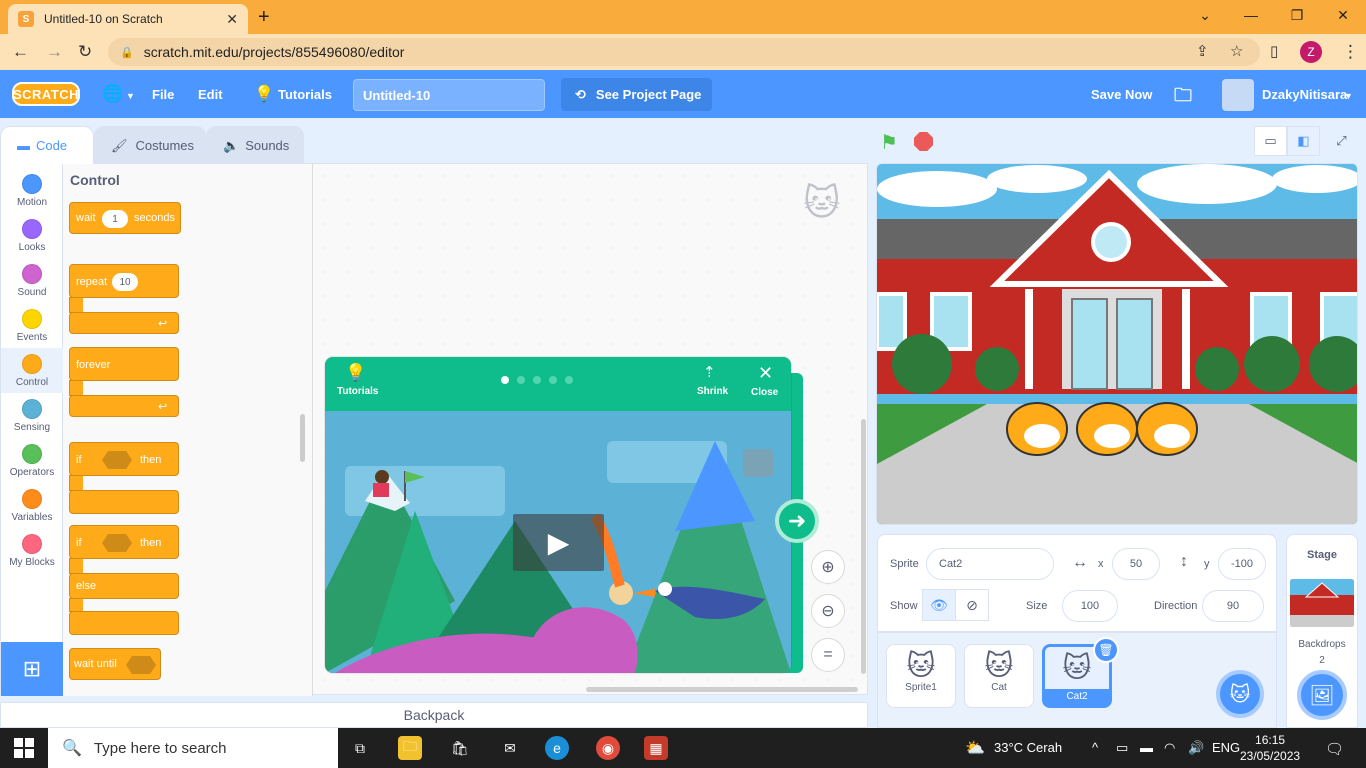  I want to click on choose-sprite-button: 🐱, so click(1240, 694).